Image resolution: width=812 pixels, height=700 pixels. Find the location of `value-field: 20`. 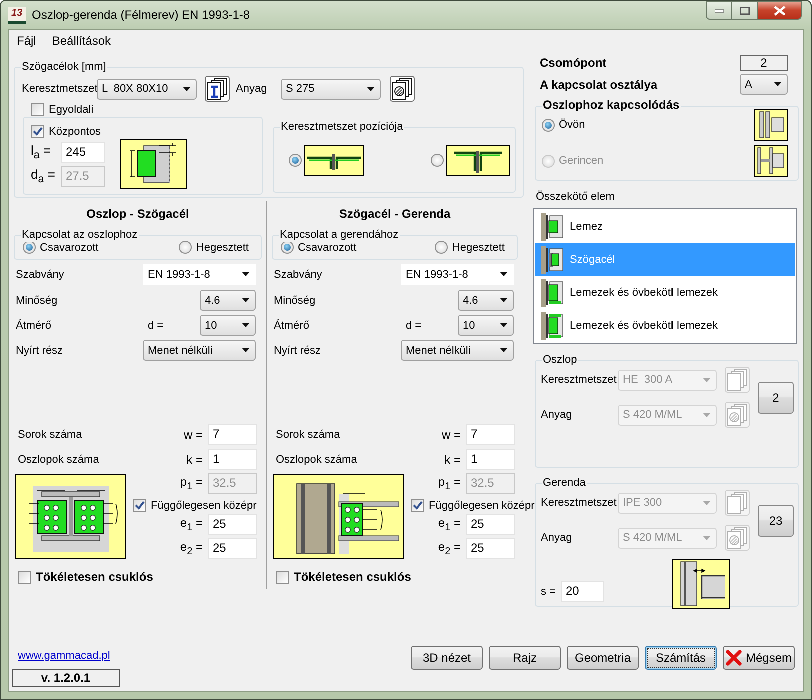

value-field: 20 is located at coordinates (582, 591).